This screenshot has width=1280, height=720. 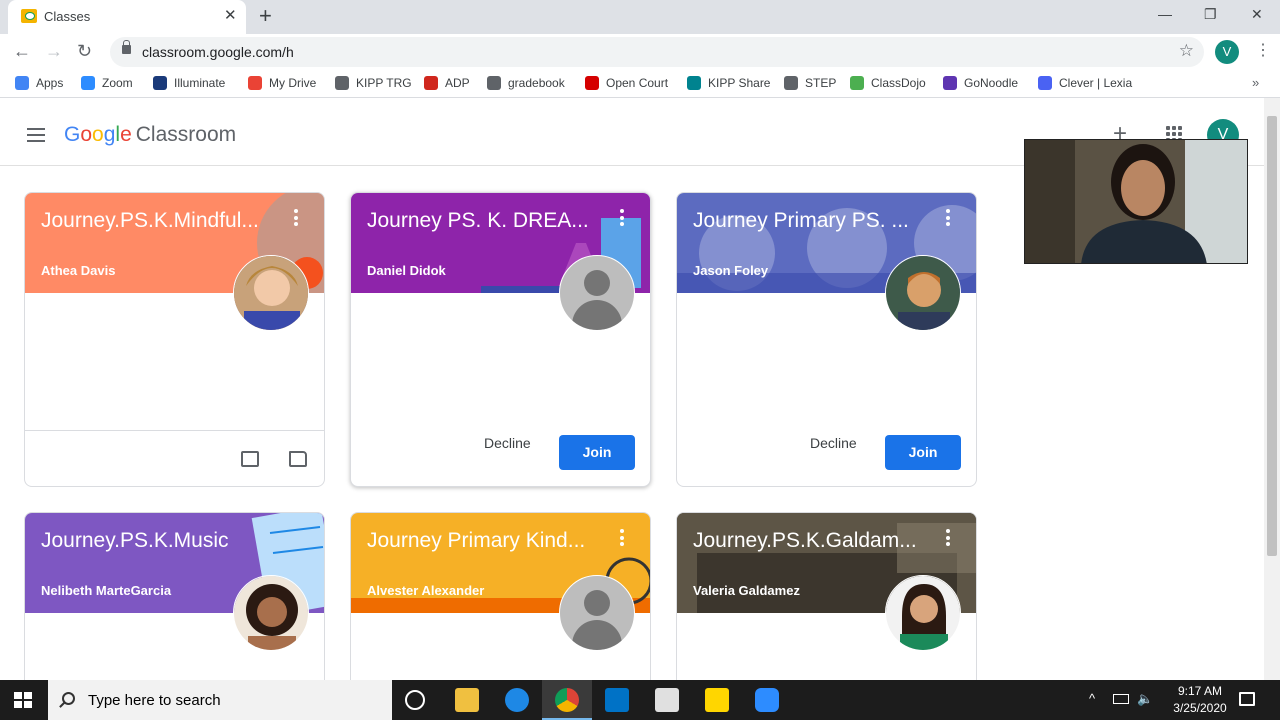 What do you see at coordinates (517, 700) in the screenshot?
I see `internet-explorer-icon` at bounding box center [517, 700].